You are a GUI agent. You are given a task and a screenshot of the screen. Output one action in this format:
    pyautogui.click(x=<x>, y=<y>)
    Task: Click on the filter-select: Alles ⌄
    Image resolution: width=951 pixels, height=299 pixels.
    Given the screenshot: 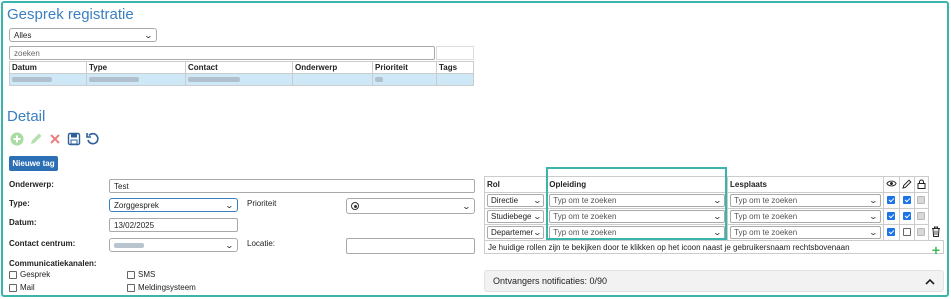 What is the action you would take?
    pyautogui.click(x=83, y=35)
    